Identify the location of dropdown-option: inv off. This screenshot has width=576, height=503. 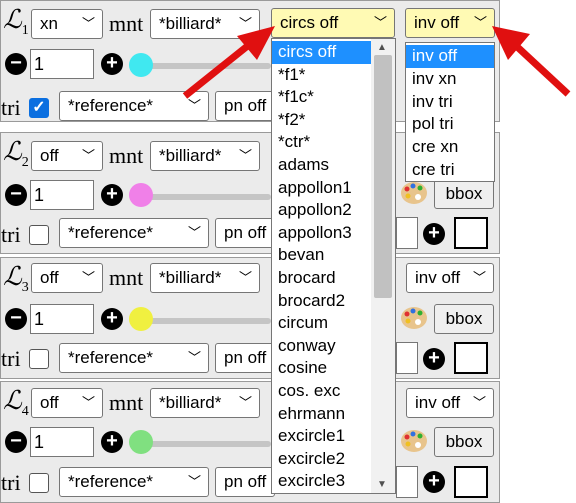
(450, 56).